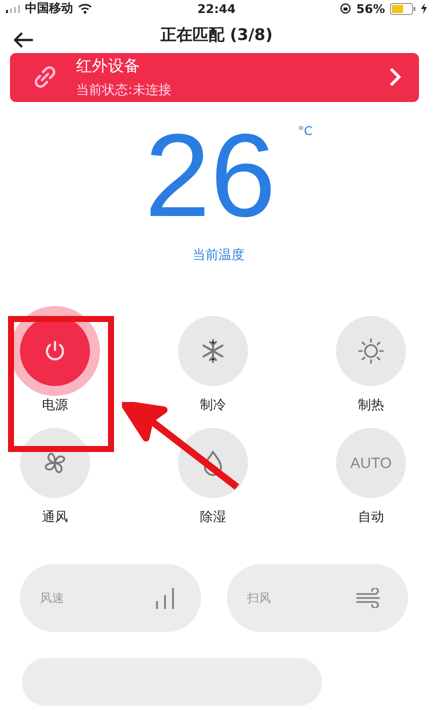 This screenshot has height=706, width=433. What do you see at coordinates (371, 405) in the screenshot?
I see `mode-label: 制热` at bounding box center [371, 405].